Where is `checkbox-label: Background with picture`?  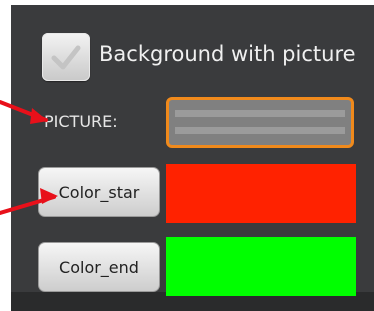
checkbox-label: Background with picture is located at coordinates (227, 54).